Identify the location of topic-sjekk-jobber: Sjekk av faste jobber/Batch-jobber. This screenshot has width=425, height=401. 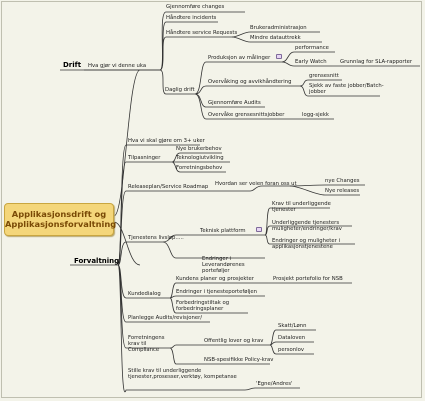
(347, 89).